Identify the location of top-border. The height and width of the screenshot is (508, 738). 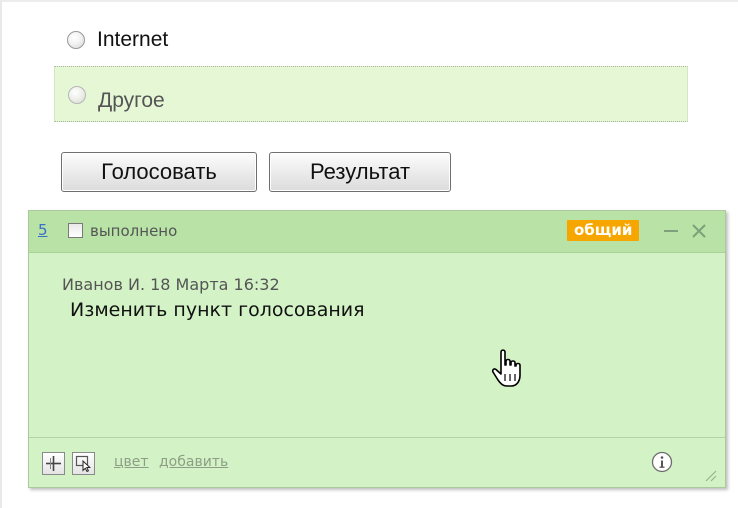
(369, 1).